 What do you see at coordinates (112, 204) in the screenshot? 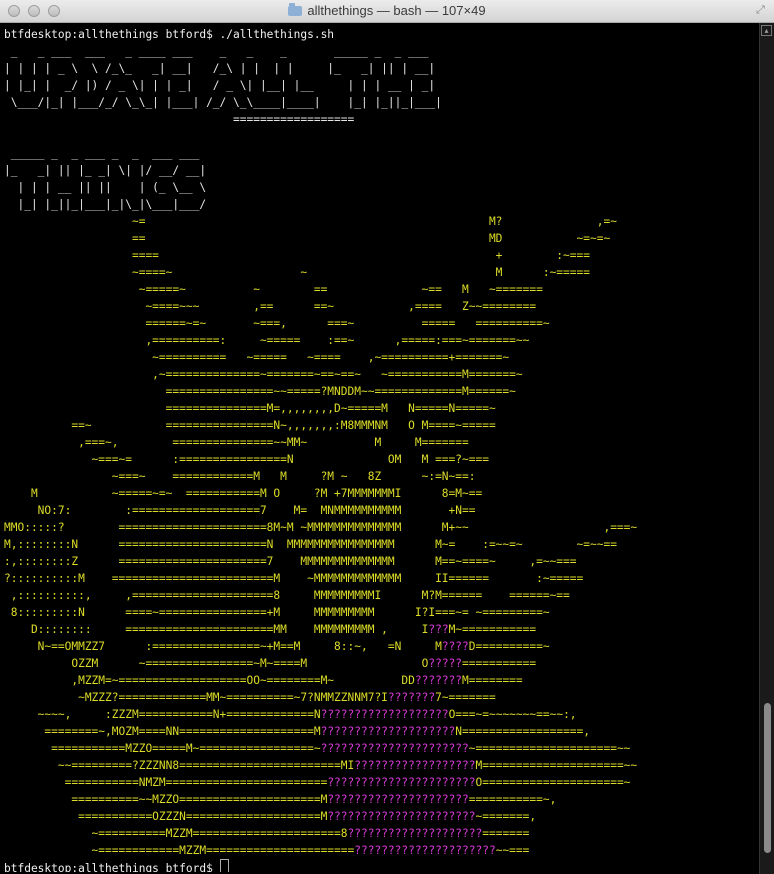
I see `banner-line: |_| |_||_|___|_|\_|\___|___/` at bounding box center [112, 204].